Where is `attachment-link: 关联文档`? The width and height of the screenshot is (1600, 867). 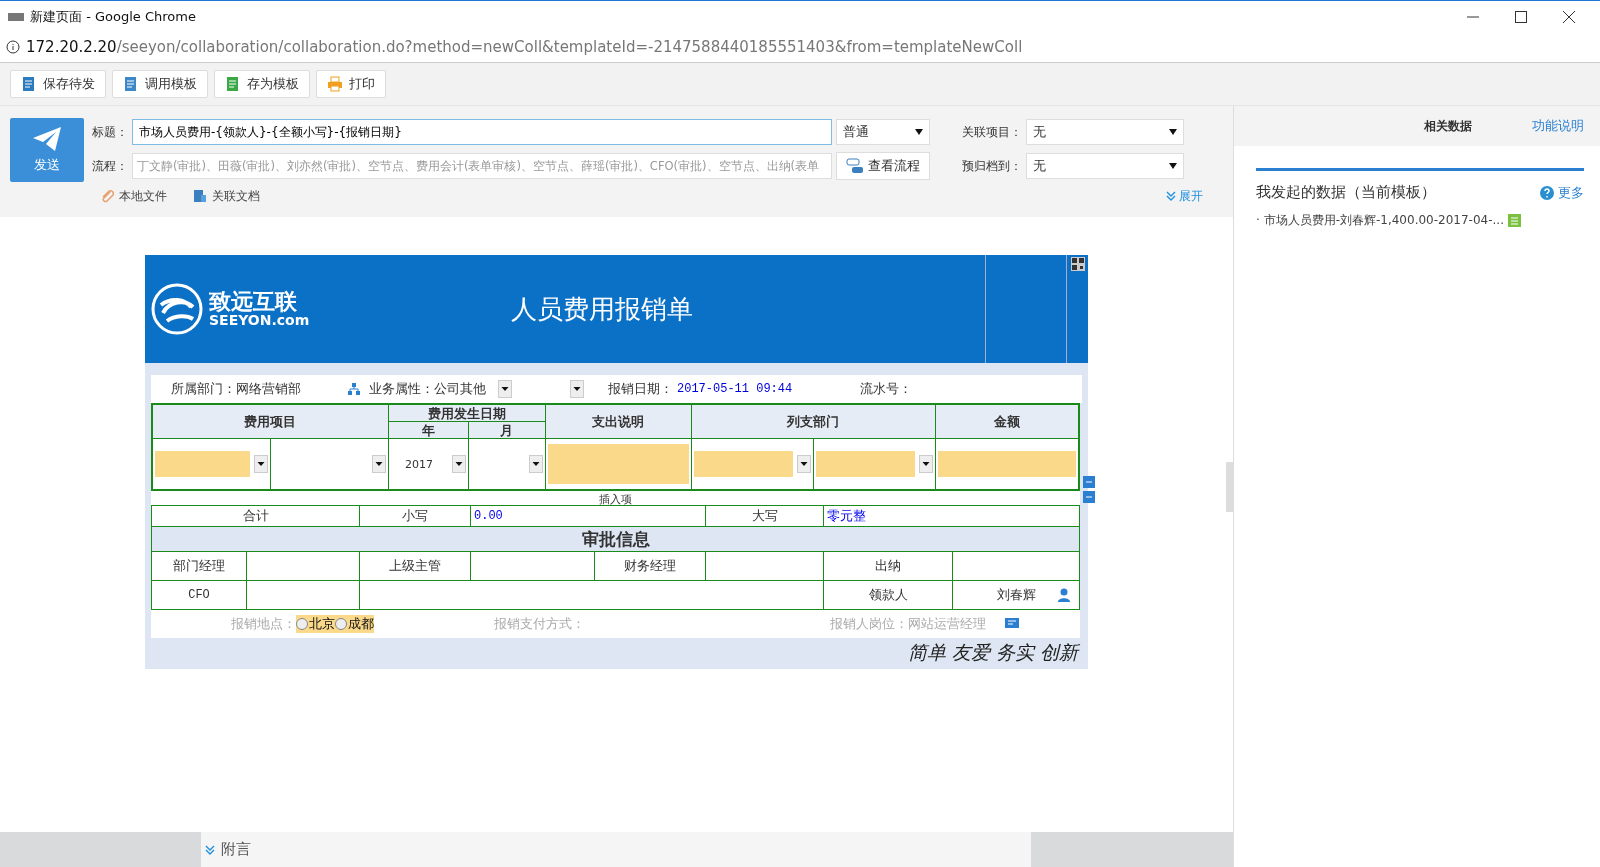
attachment-link: 关联文档 is located at coordinates (226, 196).